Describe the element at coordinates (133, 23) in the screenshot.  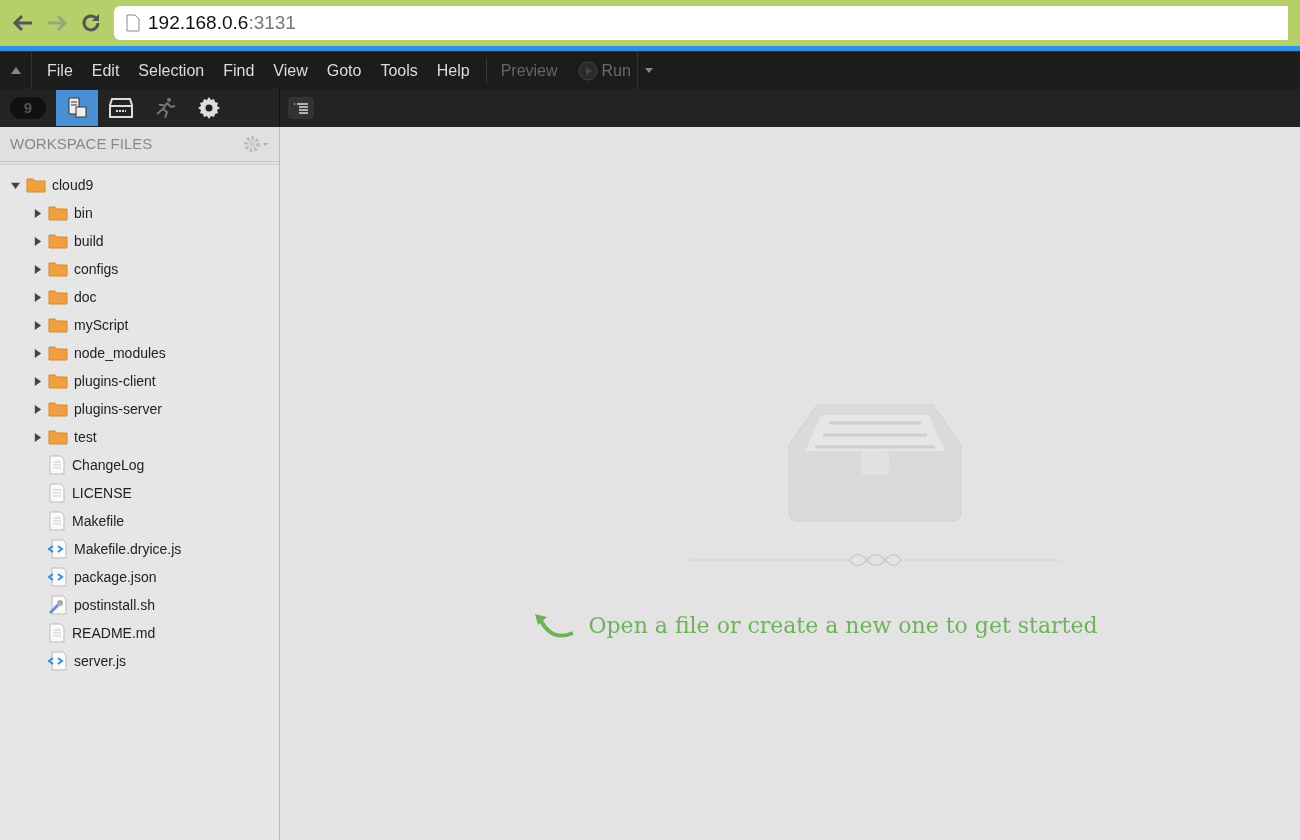
I see `page-icon` at that location.